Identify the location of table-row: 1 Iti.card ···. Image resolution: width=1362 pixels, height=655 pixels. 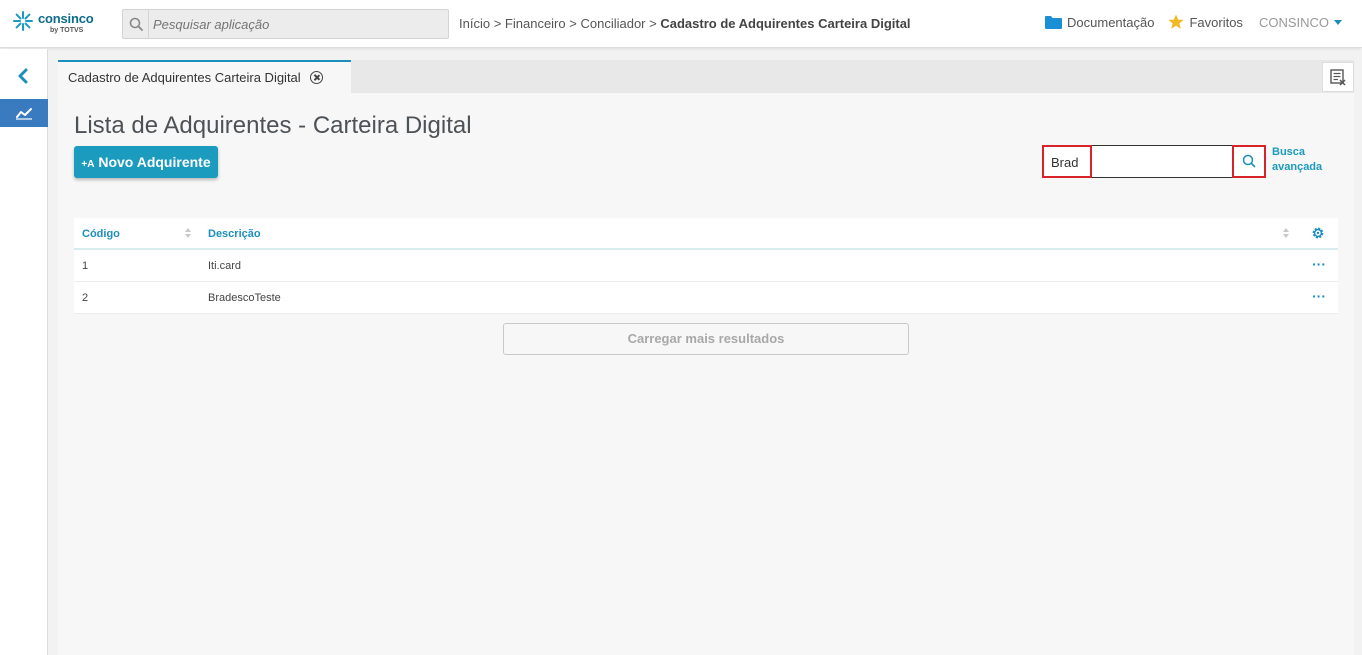
(706, 266).